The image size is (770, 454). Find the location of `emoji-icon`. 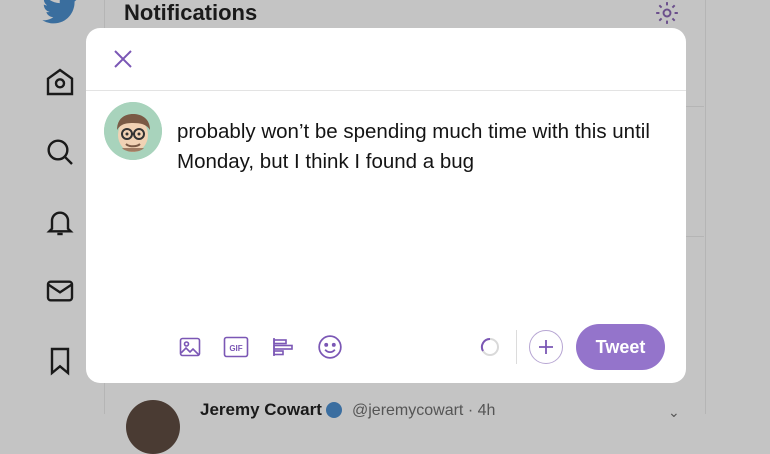

emoji-icon is located at coordinates (330, 347).